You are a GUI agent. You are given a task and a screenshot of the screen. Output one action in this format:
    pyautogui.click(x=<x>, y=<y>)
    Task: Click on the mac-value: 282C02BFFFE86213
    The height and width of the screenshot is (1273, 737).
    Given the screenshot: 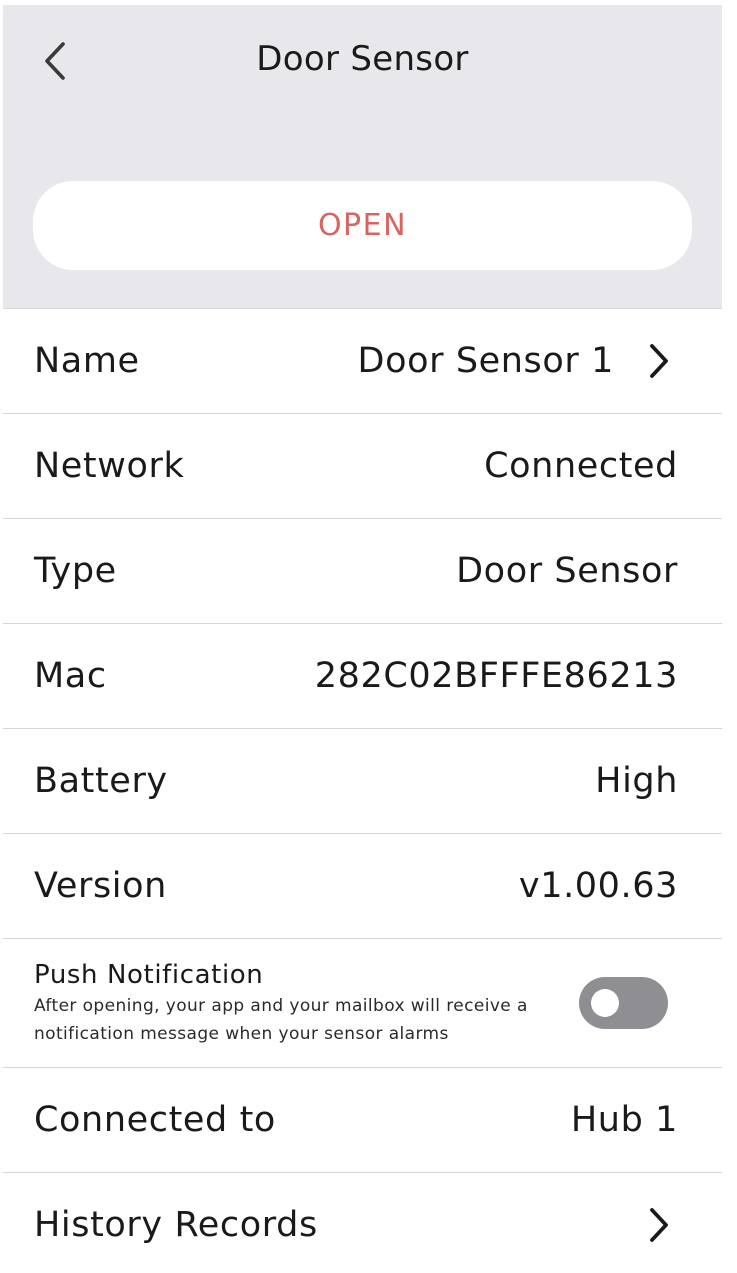 What is the action you would take?
    pyautogui.click(x=496, y=676)
    